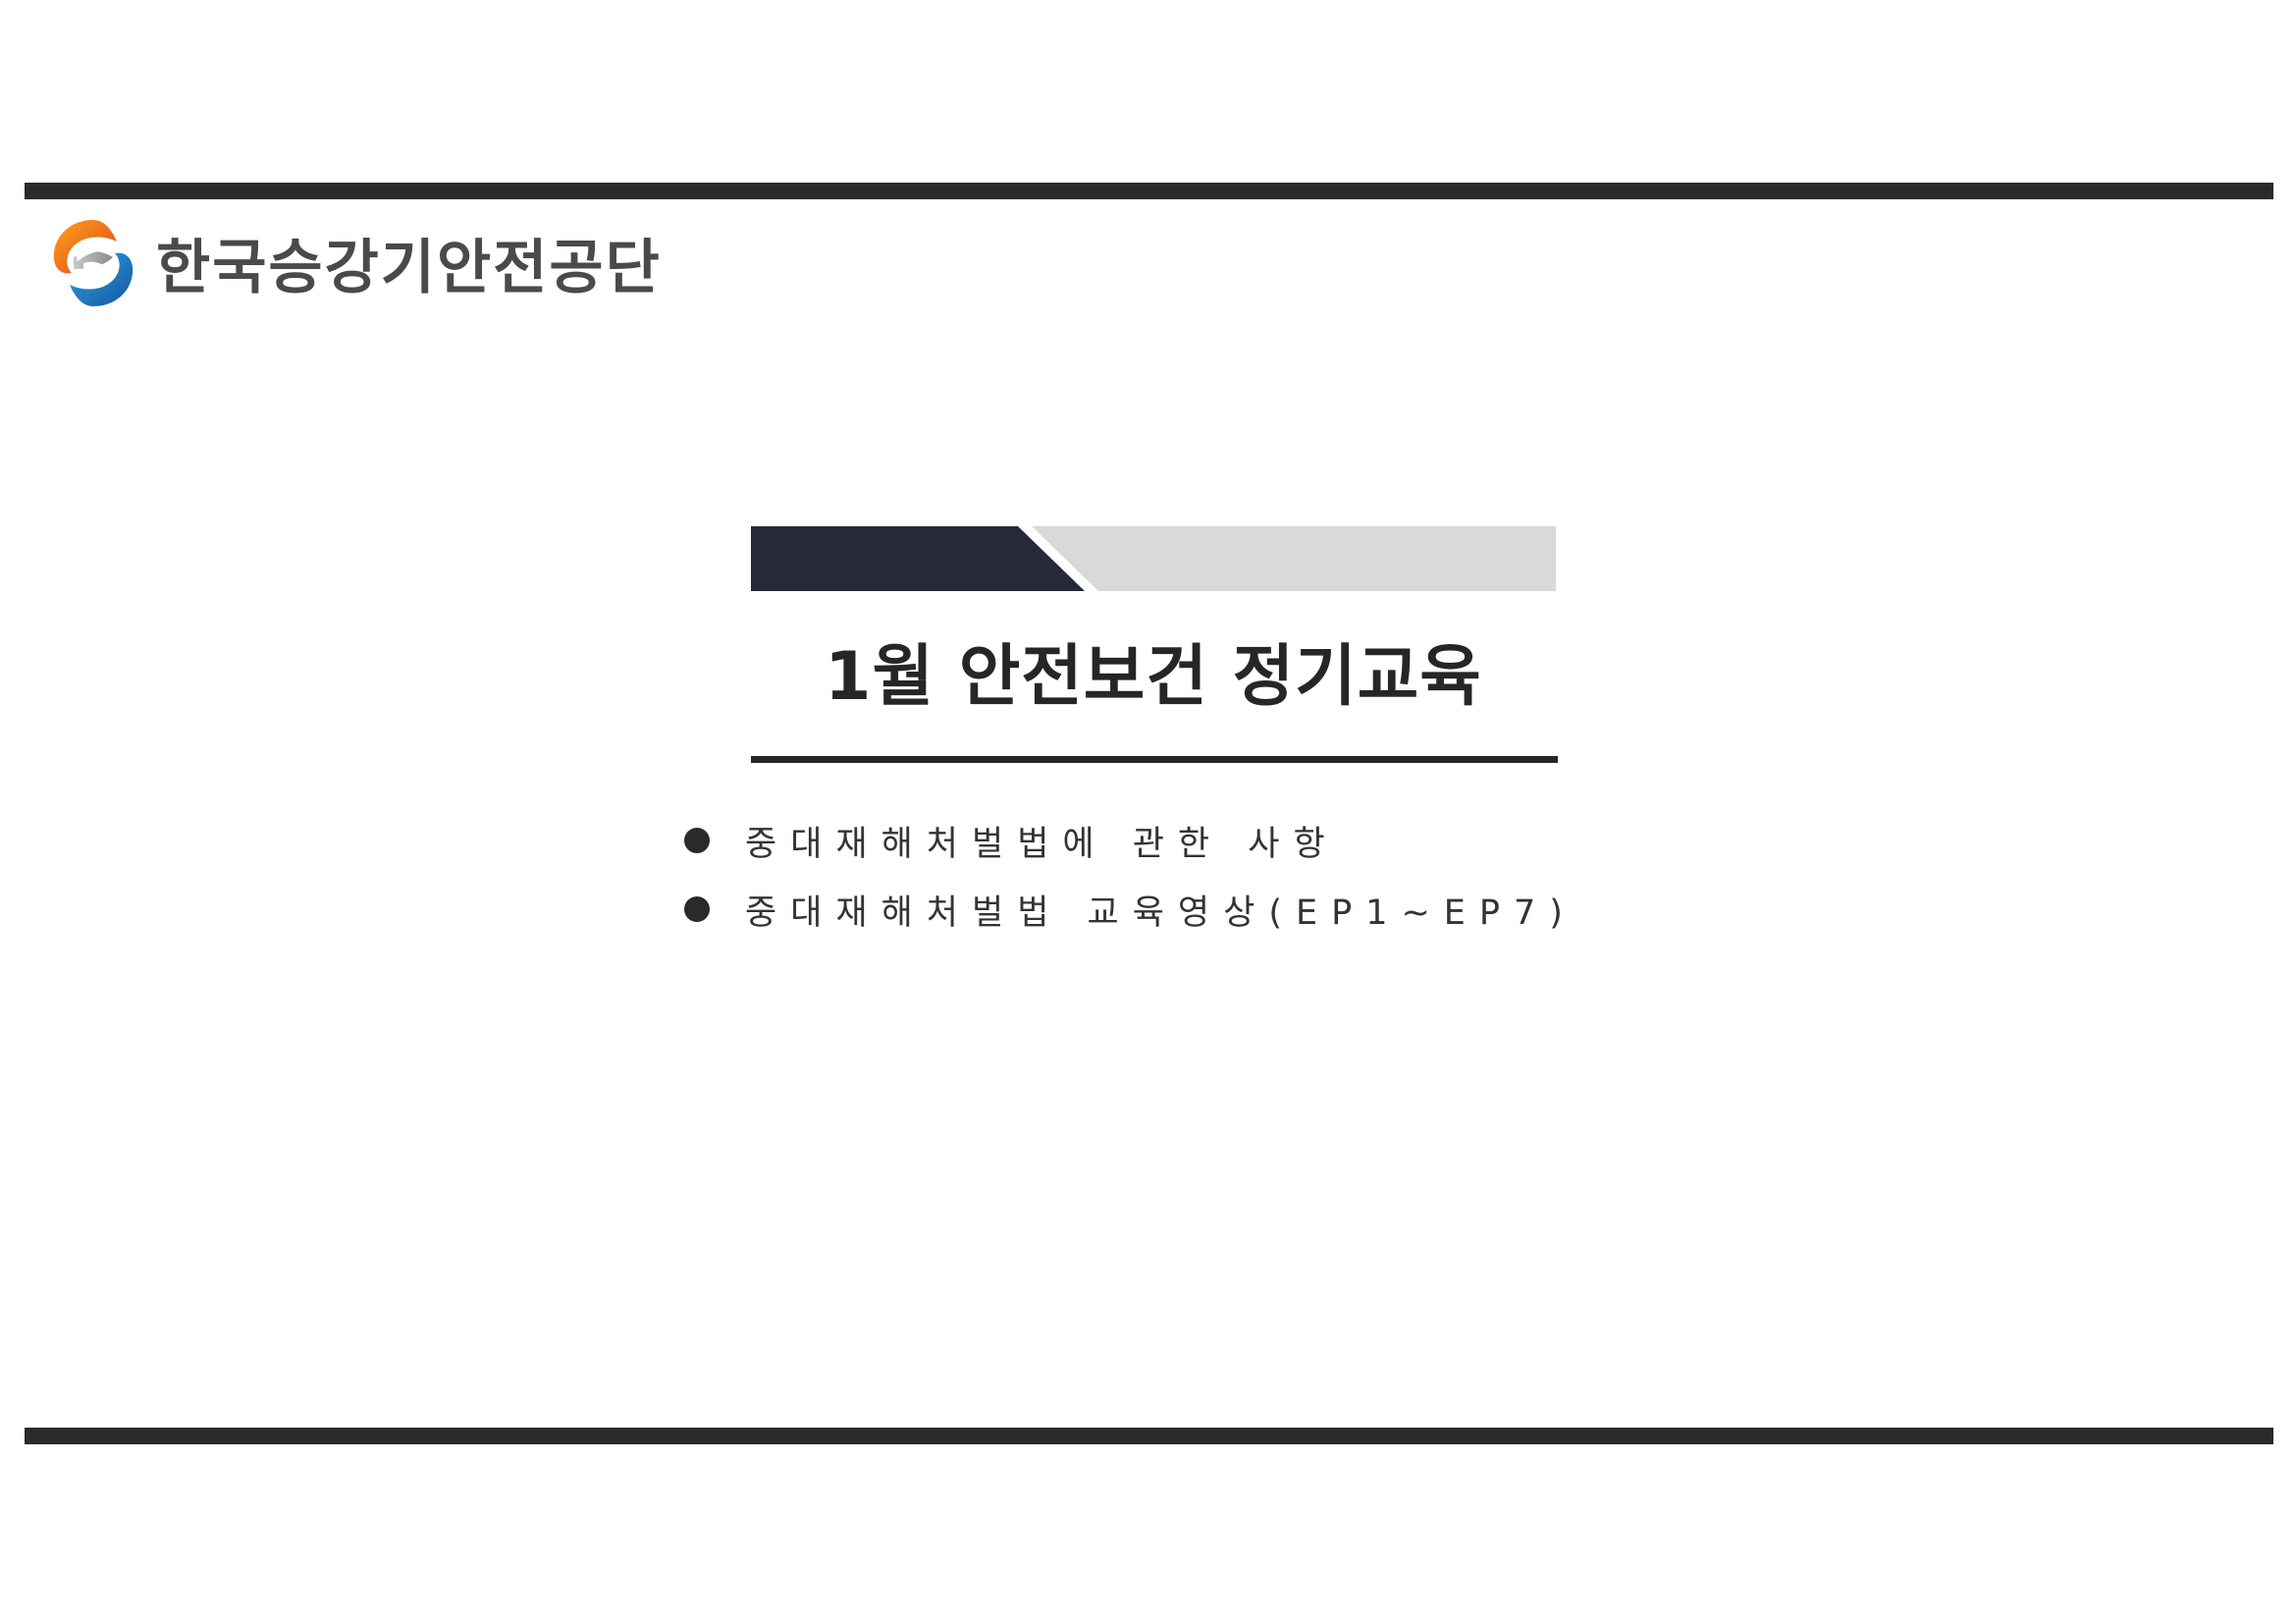 The height and width of the screenshot is (1624, 2296). Describe the element at coordinates (1042, 844) in the screenshot. I see `list-item-text: 중대재해처벌법에 관한 사항` at that location.